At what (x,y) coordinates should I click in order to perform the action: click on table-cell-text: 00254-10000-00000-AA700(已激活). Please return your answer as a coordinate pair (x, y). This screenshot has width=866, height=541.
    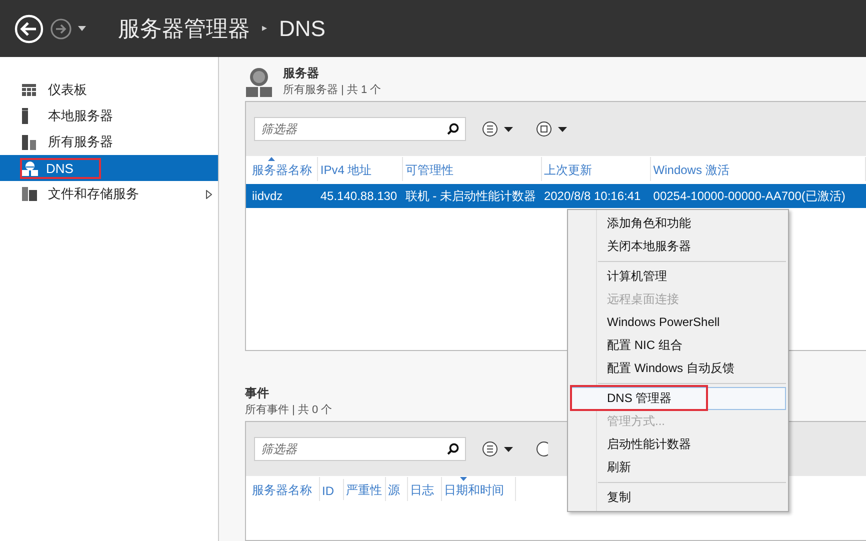
    Looking at the image, I should click on (749, 196).